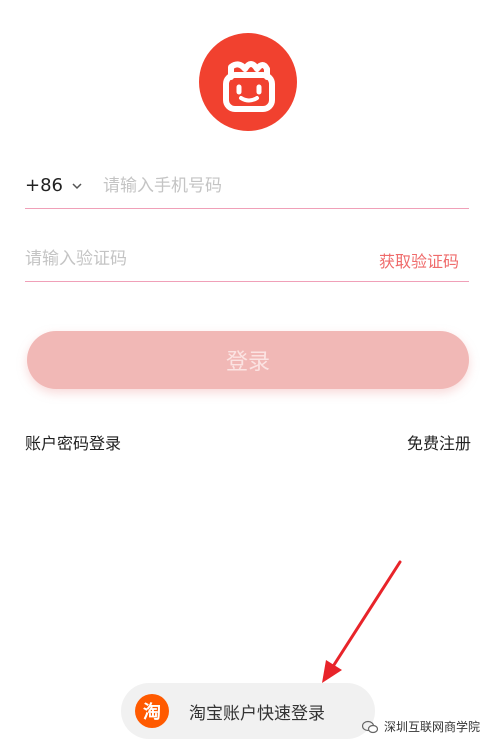 The width and height of the screenshot is (496, 750). What do you see at coordinates (362, 621) in the screenshot?
I see `annotation-arrow` at bounding box center [362, 621].